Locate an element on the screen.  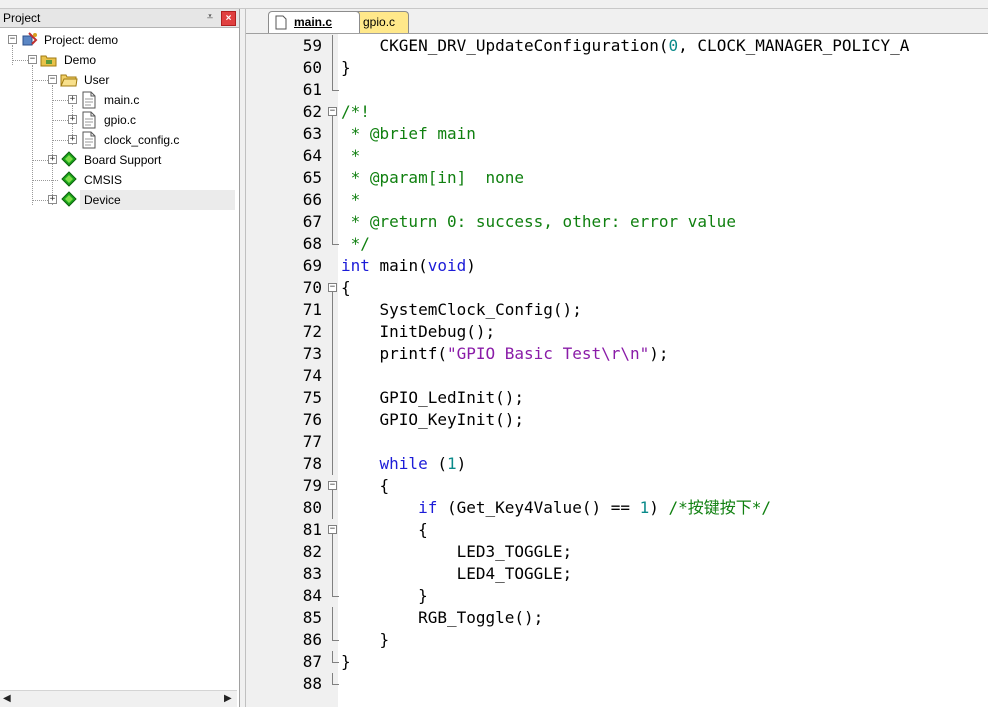
code-line: 61 is located at coordinates (617, 90).